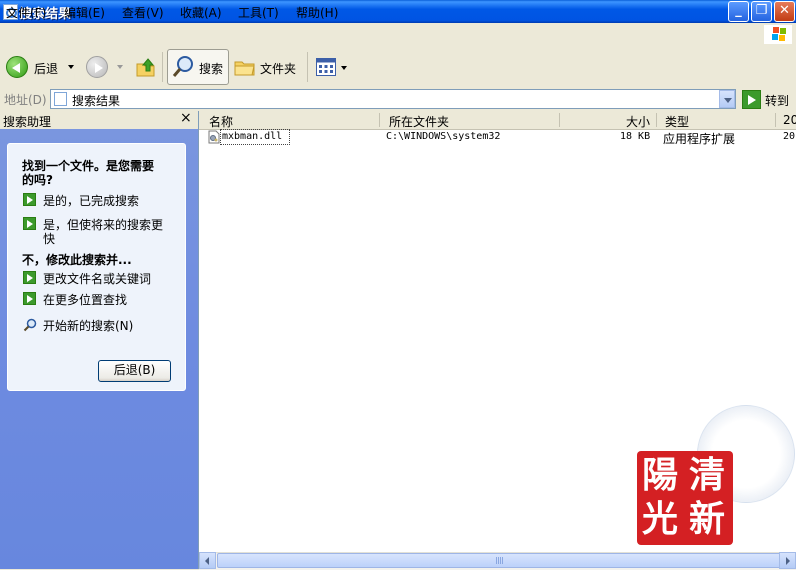 The width and height of the screenshot is (796, 570). What do you see at coordinates (143, 12) in the screenshot?
I see `menu-view: 查看(V)` at bounding box center [143, 12].